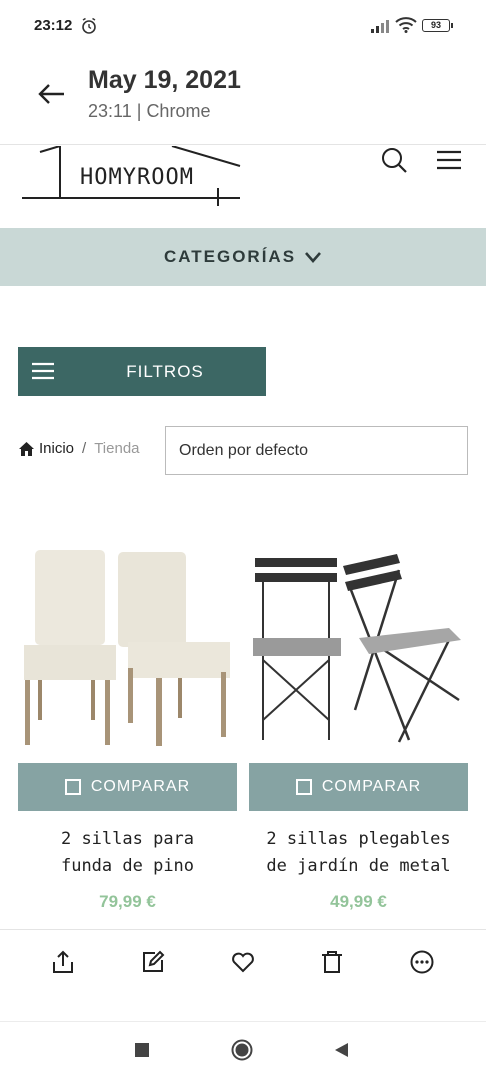 This screenshot has height=1080, width=486. I want to click on edit-icon, so click(153, 962).